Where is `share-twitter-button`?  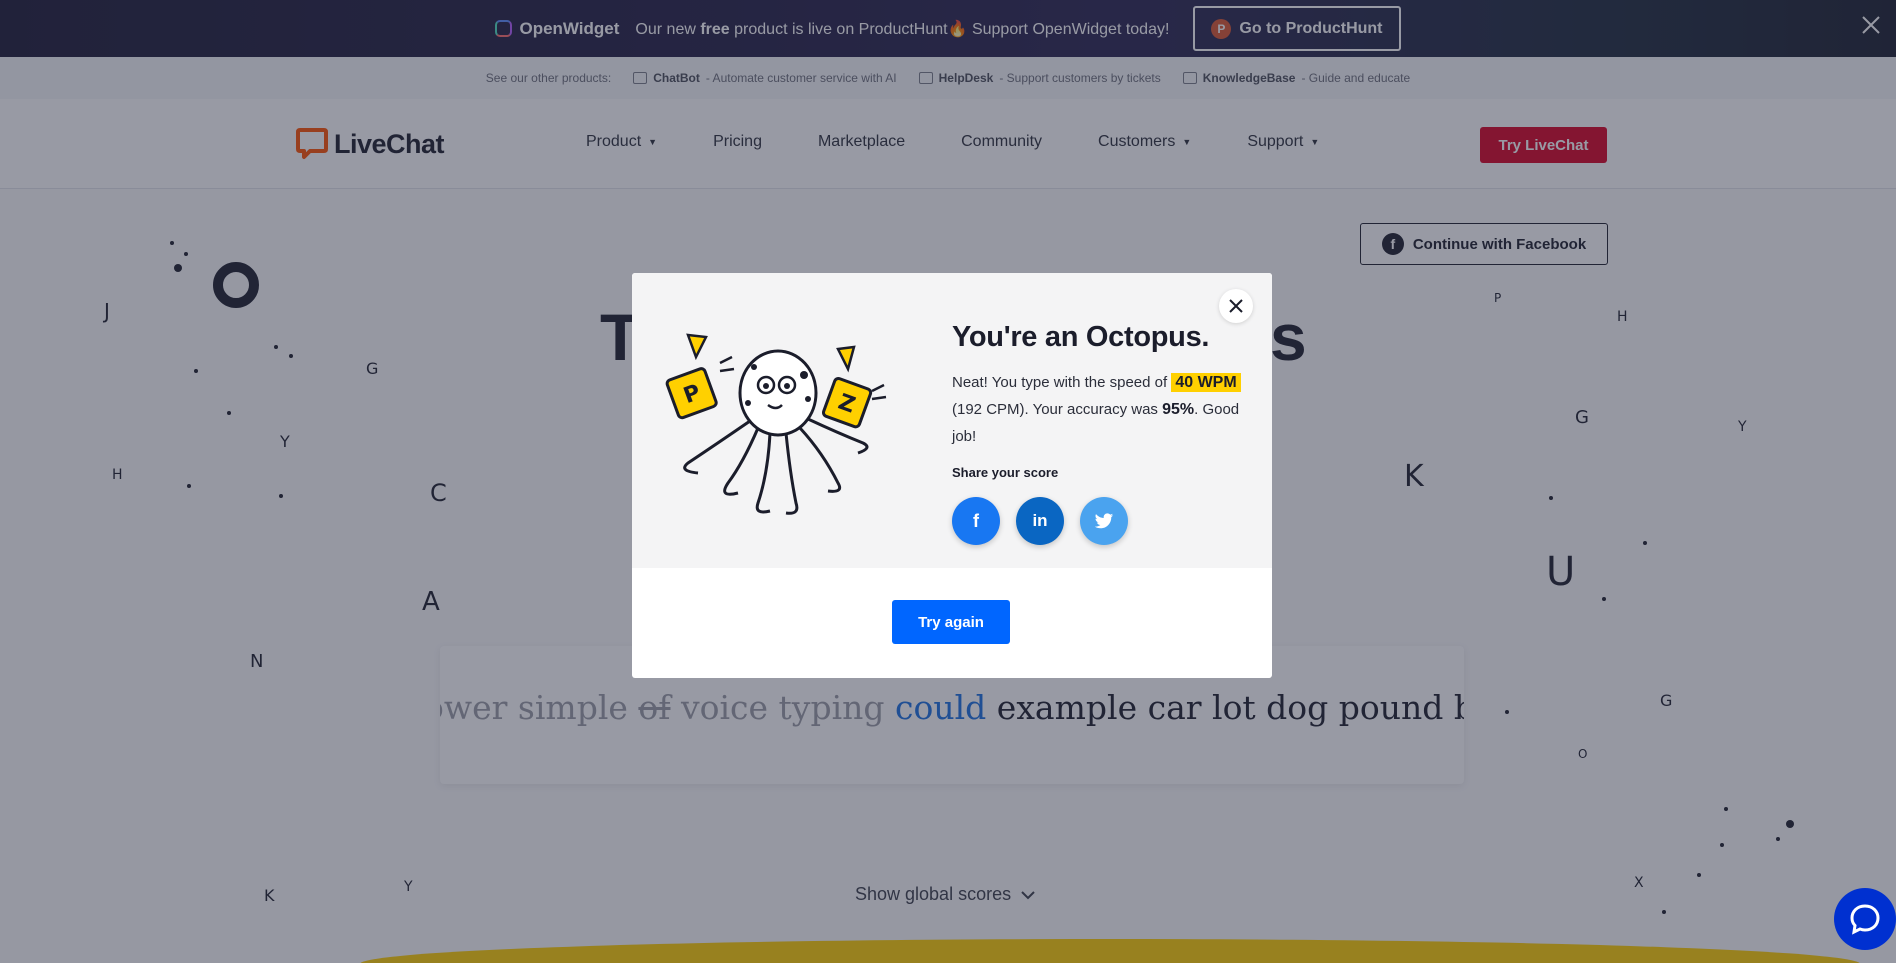
share-twitter-button is located at coordinates (1104, 521).